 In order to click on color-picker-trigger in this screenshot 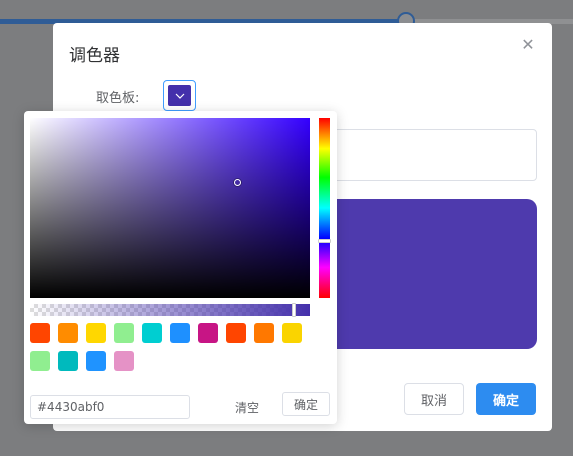, I will do `click(179, 95)`.